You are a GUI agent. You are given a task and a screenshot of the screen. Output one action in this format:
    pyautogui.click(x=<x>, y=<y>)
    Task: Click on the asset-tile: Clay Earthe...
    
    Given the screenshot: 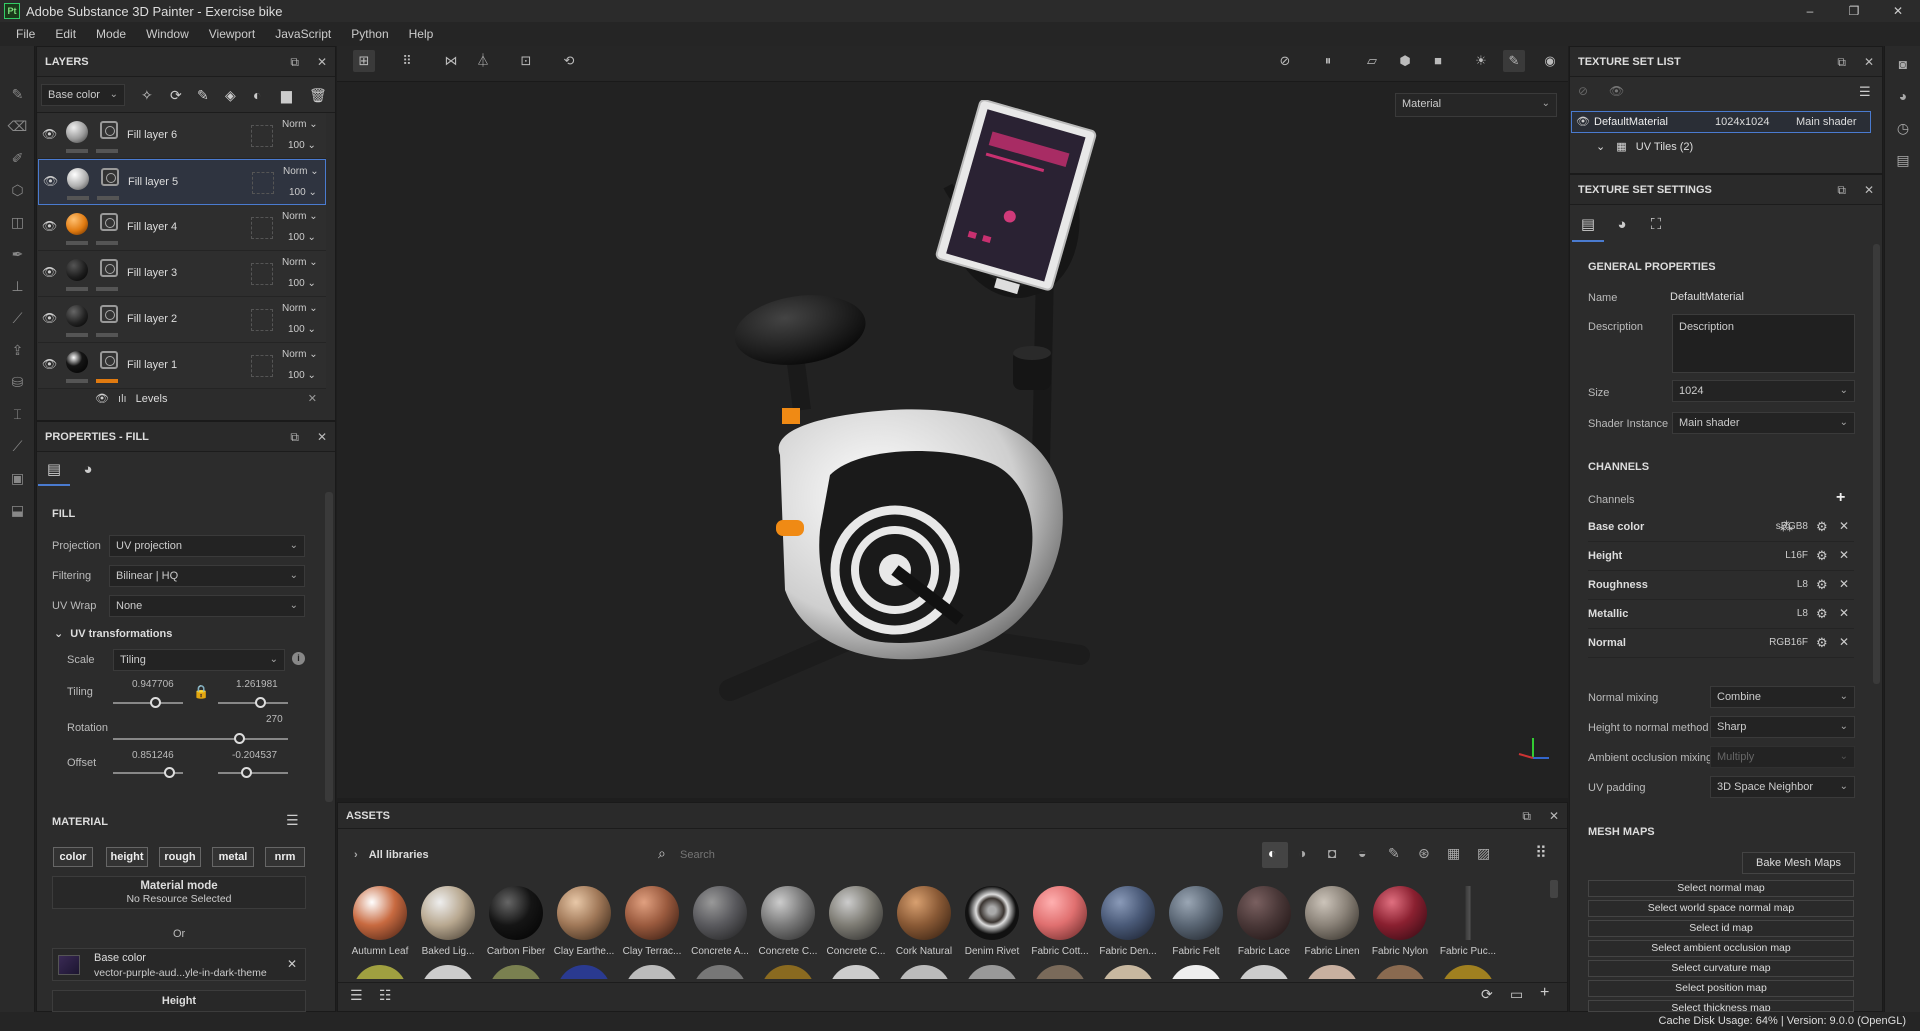 What is the action you would take?
    pyautogui.click(x=584, y=926)
    